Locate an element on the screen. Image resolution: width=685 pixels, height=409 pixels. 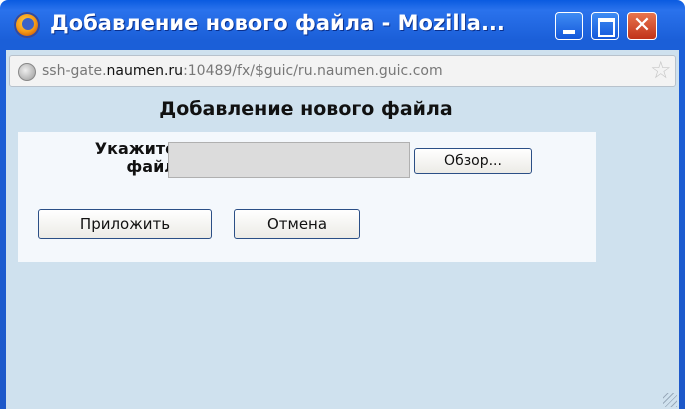
maximize-button is located at coordinates (605, 26).